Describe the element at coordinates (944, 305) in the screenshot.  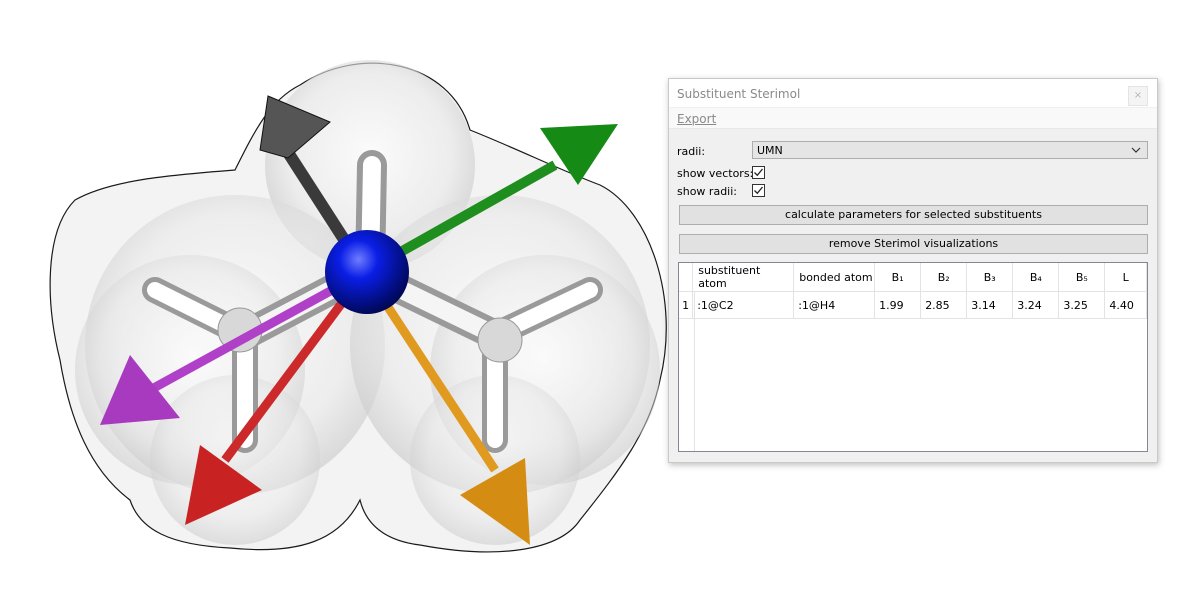
I see `cell-b2: 2.85` at that location.